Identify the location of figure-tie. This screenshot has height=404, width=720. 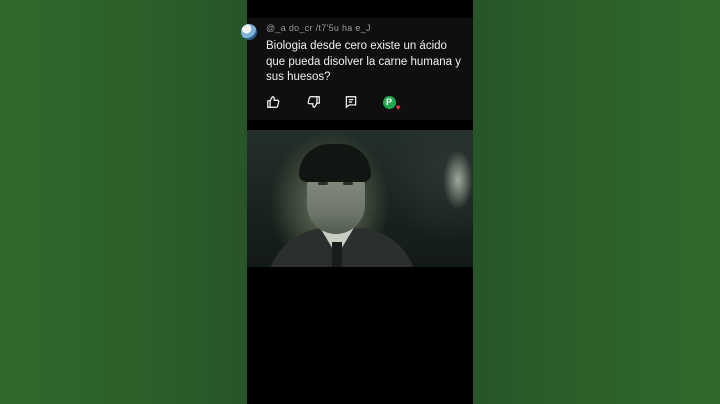
(337, 254).